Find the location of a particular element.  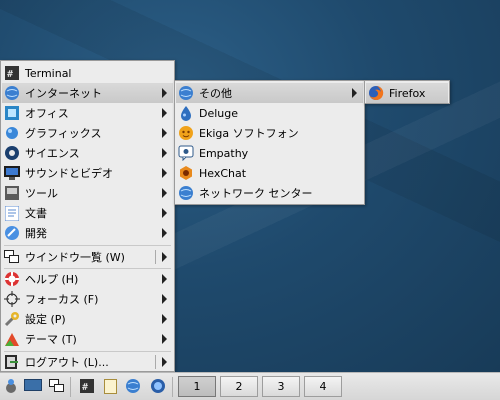

workspace-label: 2 is located at coordinates (239, 386).